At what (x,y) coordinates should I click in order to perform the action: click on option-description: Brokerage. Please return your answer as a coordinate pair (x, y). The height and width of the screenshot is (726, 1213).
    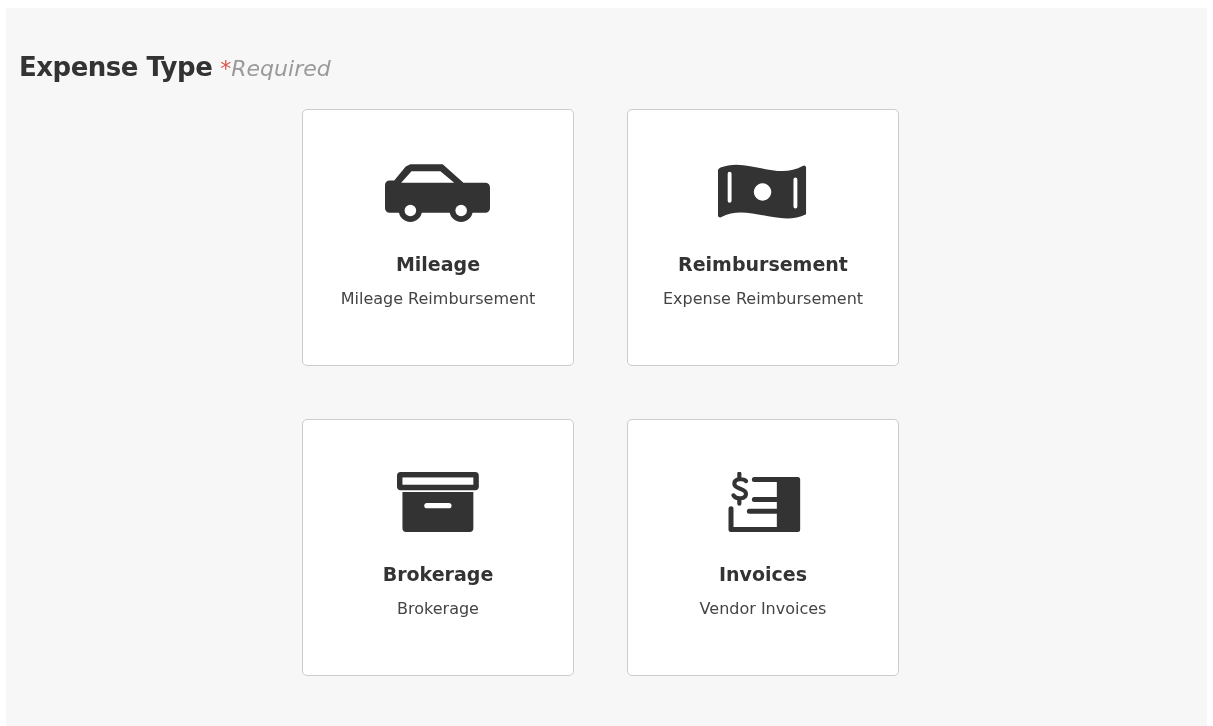
    Looking at the image, I should click on (438, 608).